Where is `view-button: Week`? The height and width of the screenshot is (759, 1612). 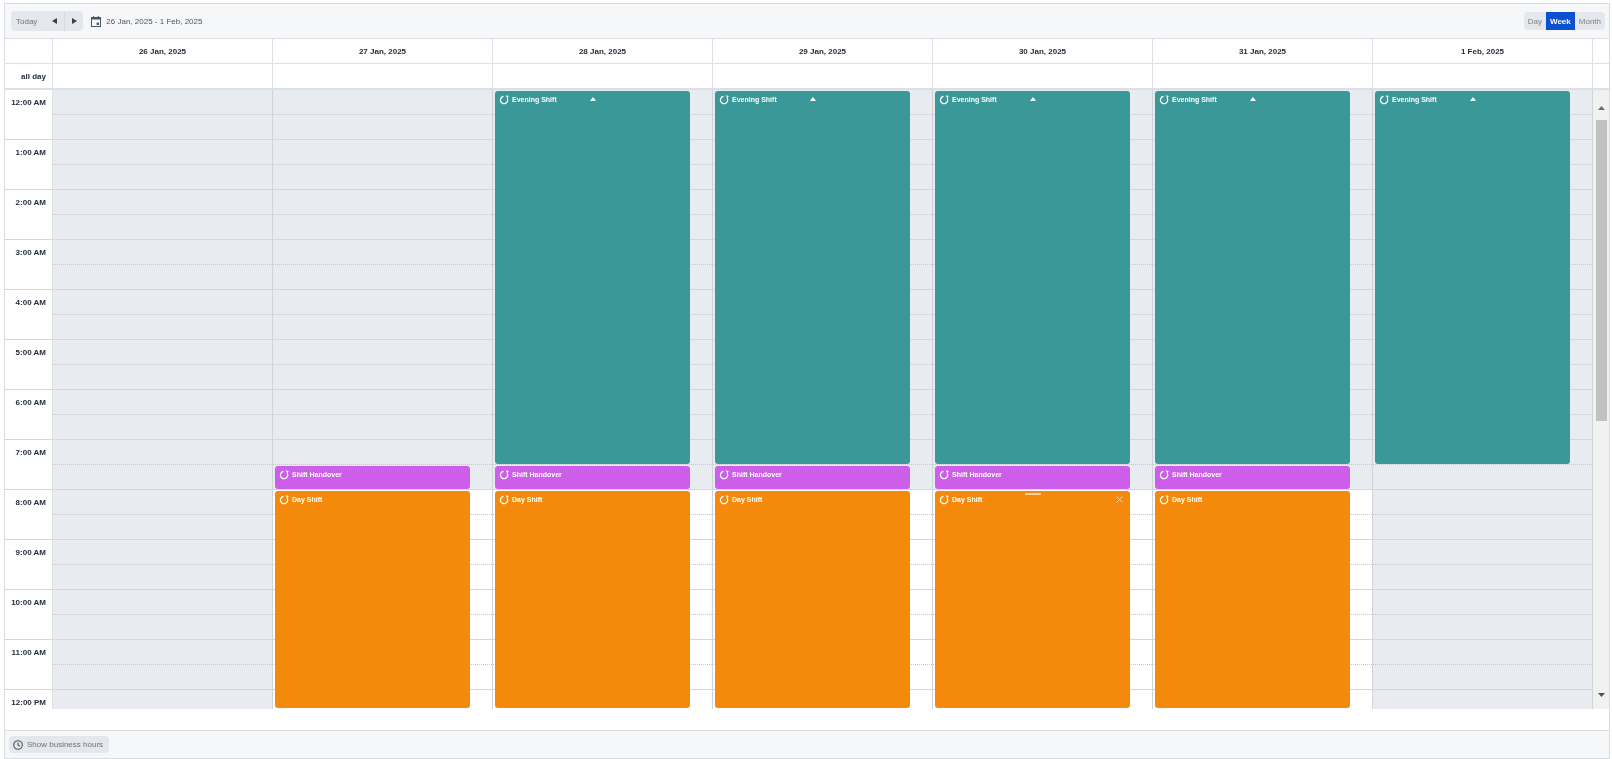
view-button: Week is located at coordinates (1560, 21).